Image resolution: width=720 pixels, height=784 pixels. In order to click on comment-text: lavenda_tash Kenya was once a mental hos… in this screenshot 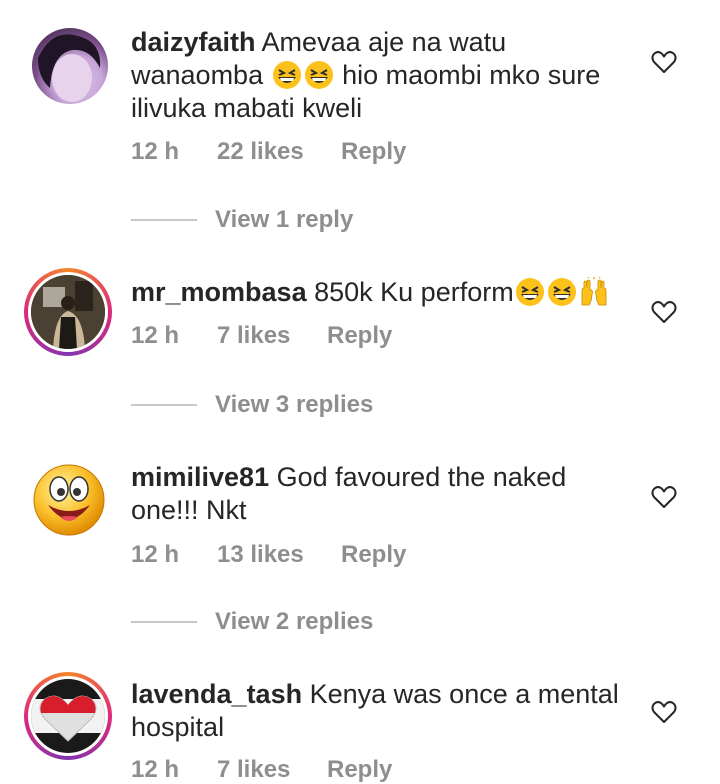, I will do `click(386, 711)`.